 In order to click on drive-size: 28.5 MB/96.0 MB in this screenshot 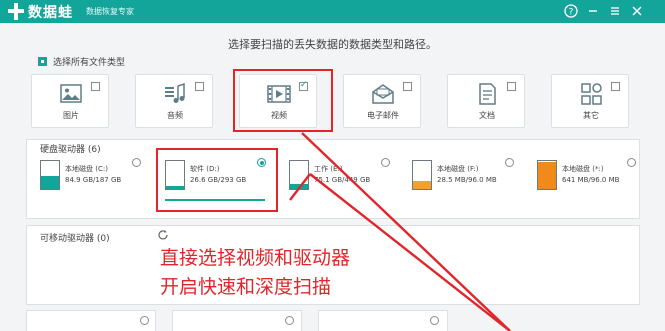, I will do `click(467, 180)`.